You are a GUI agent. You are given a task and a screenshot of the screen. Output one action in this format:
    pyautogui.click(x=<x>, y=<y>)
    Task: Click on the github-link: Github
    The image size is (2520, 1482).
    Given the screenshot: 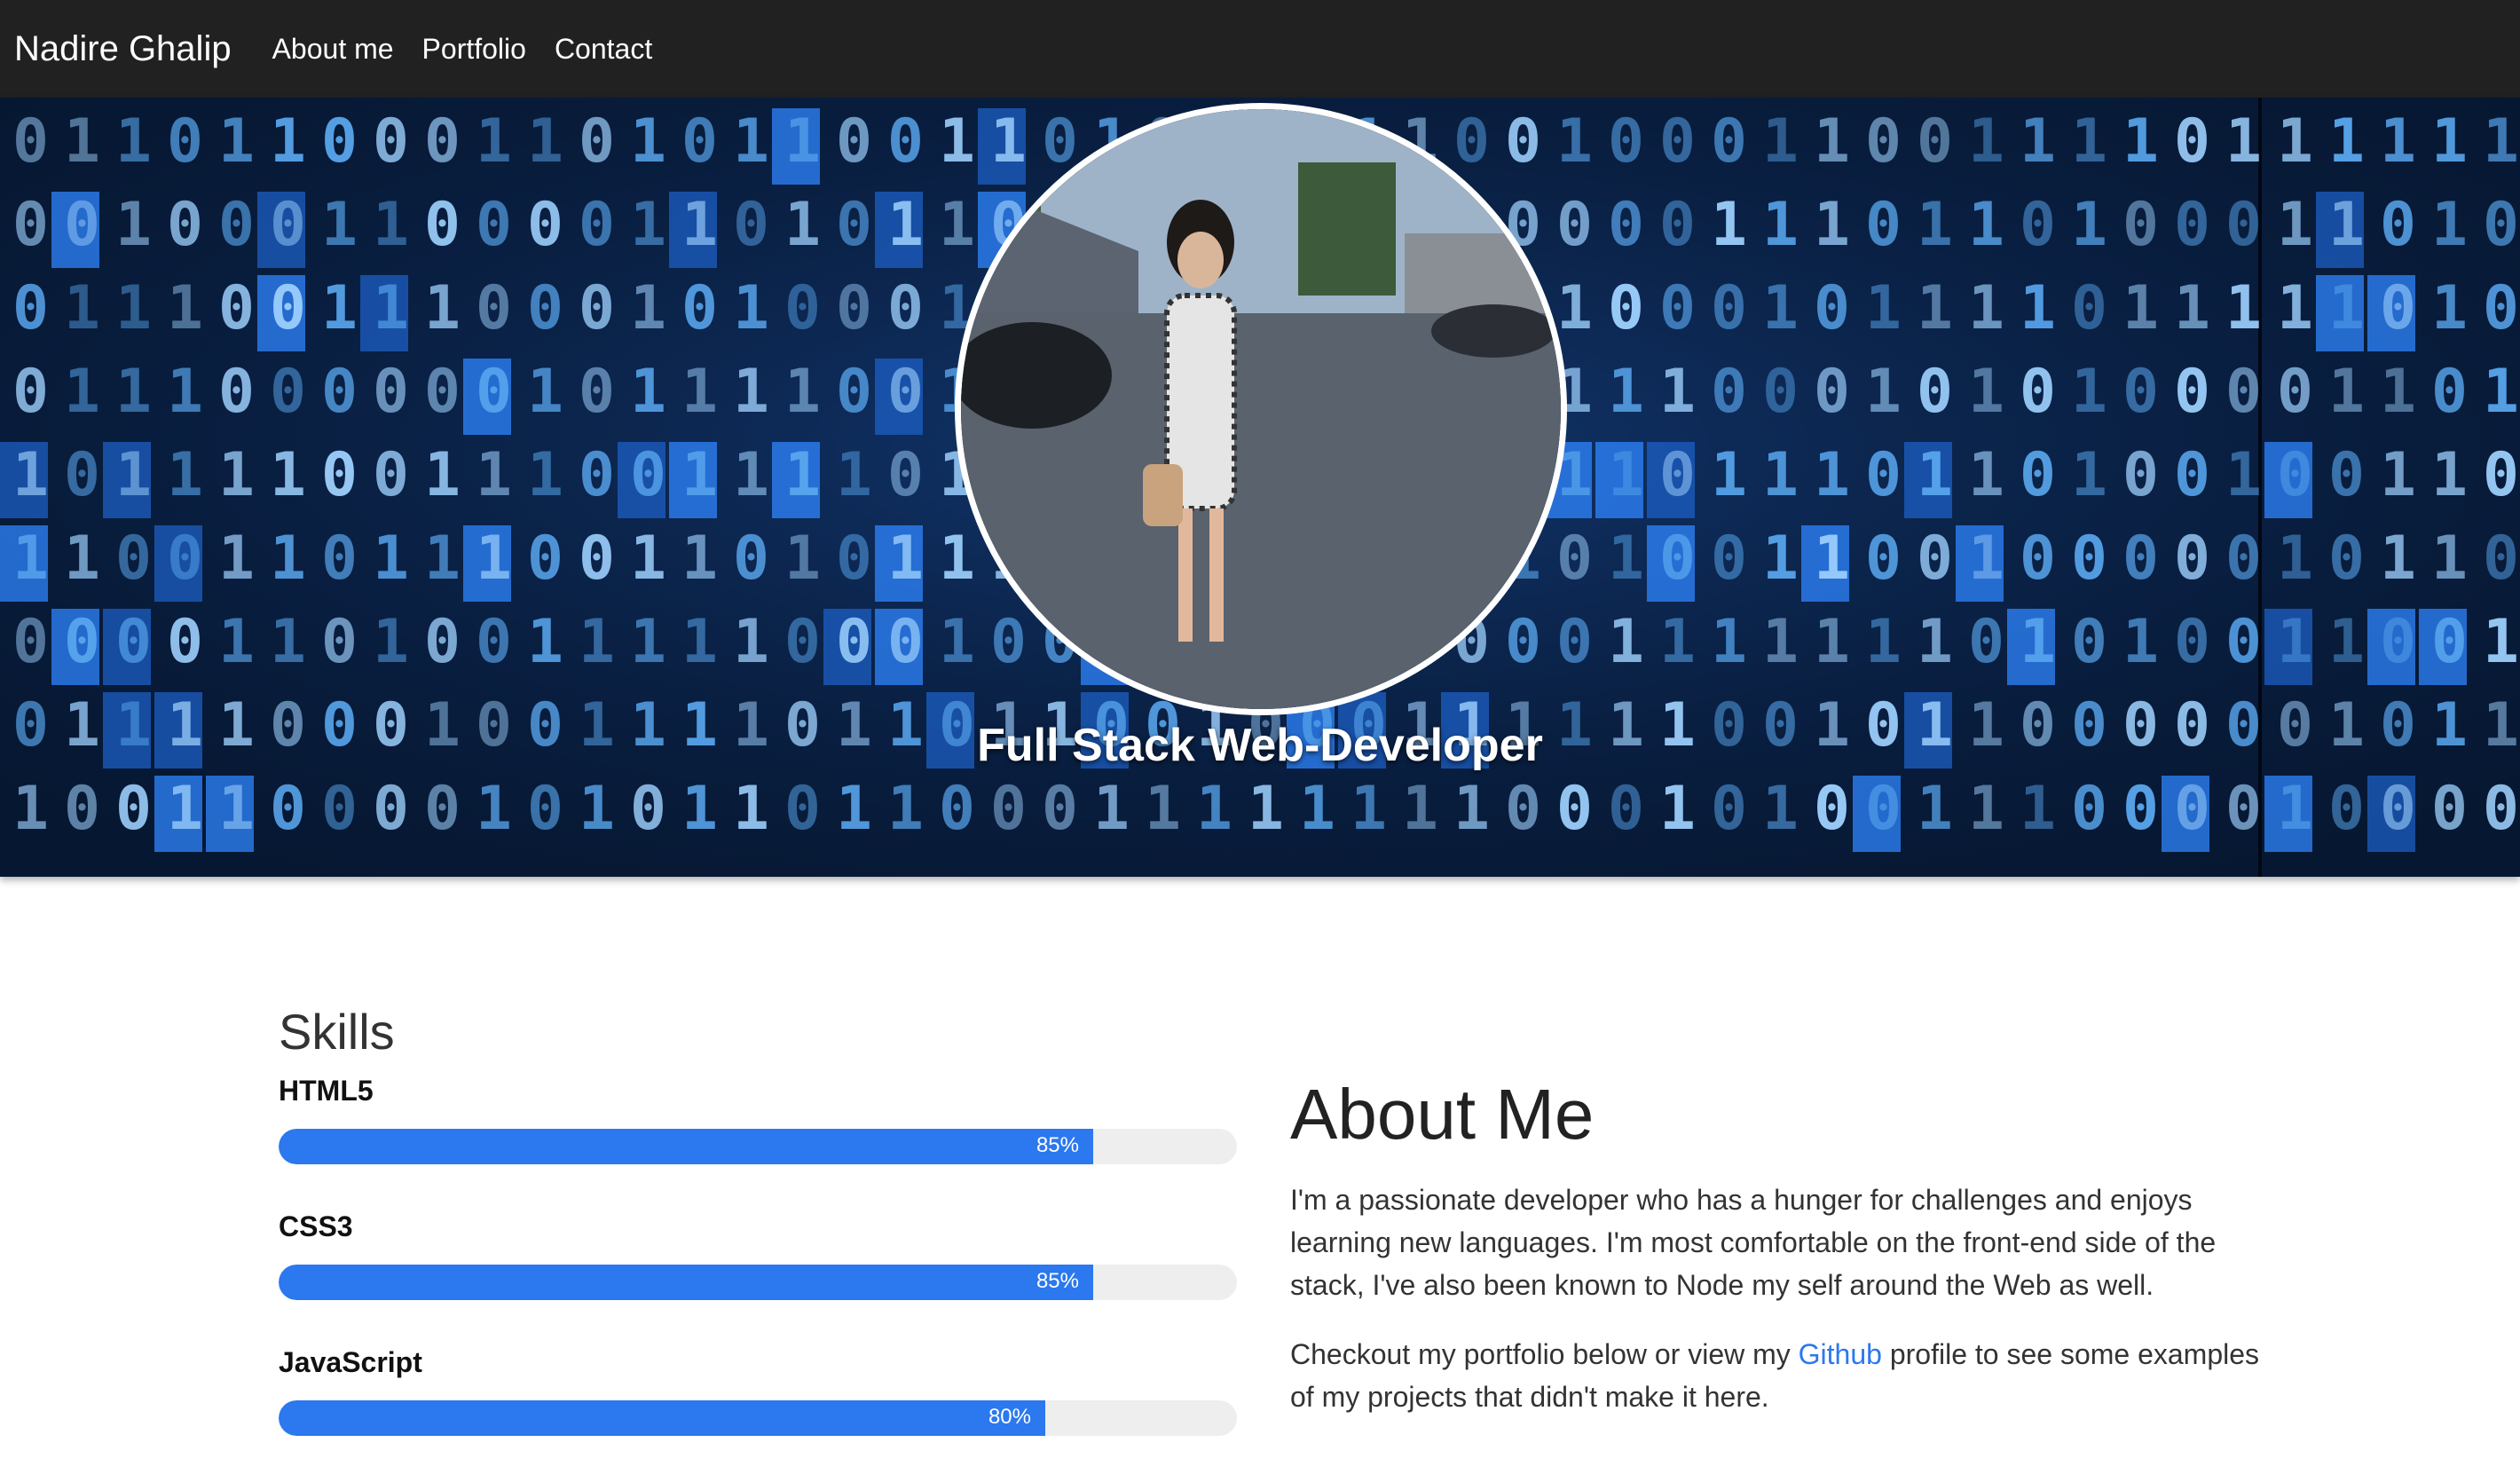 What is the action you would take?
    pyautogui.click(x=1841, y=1354)
    